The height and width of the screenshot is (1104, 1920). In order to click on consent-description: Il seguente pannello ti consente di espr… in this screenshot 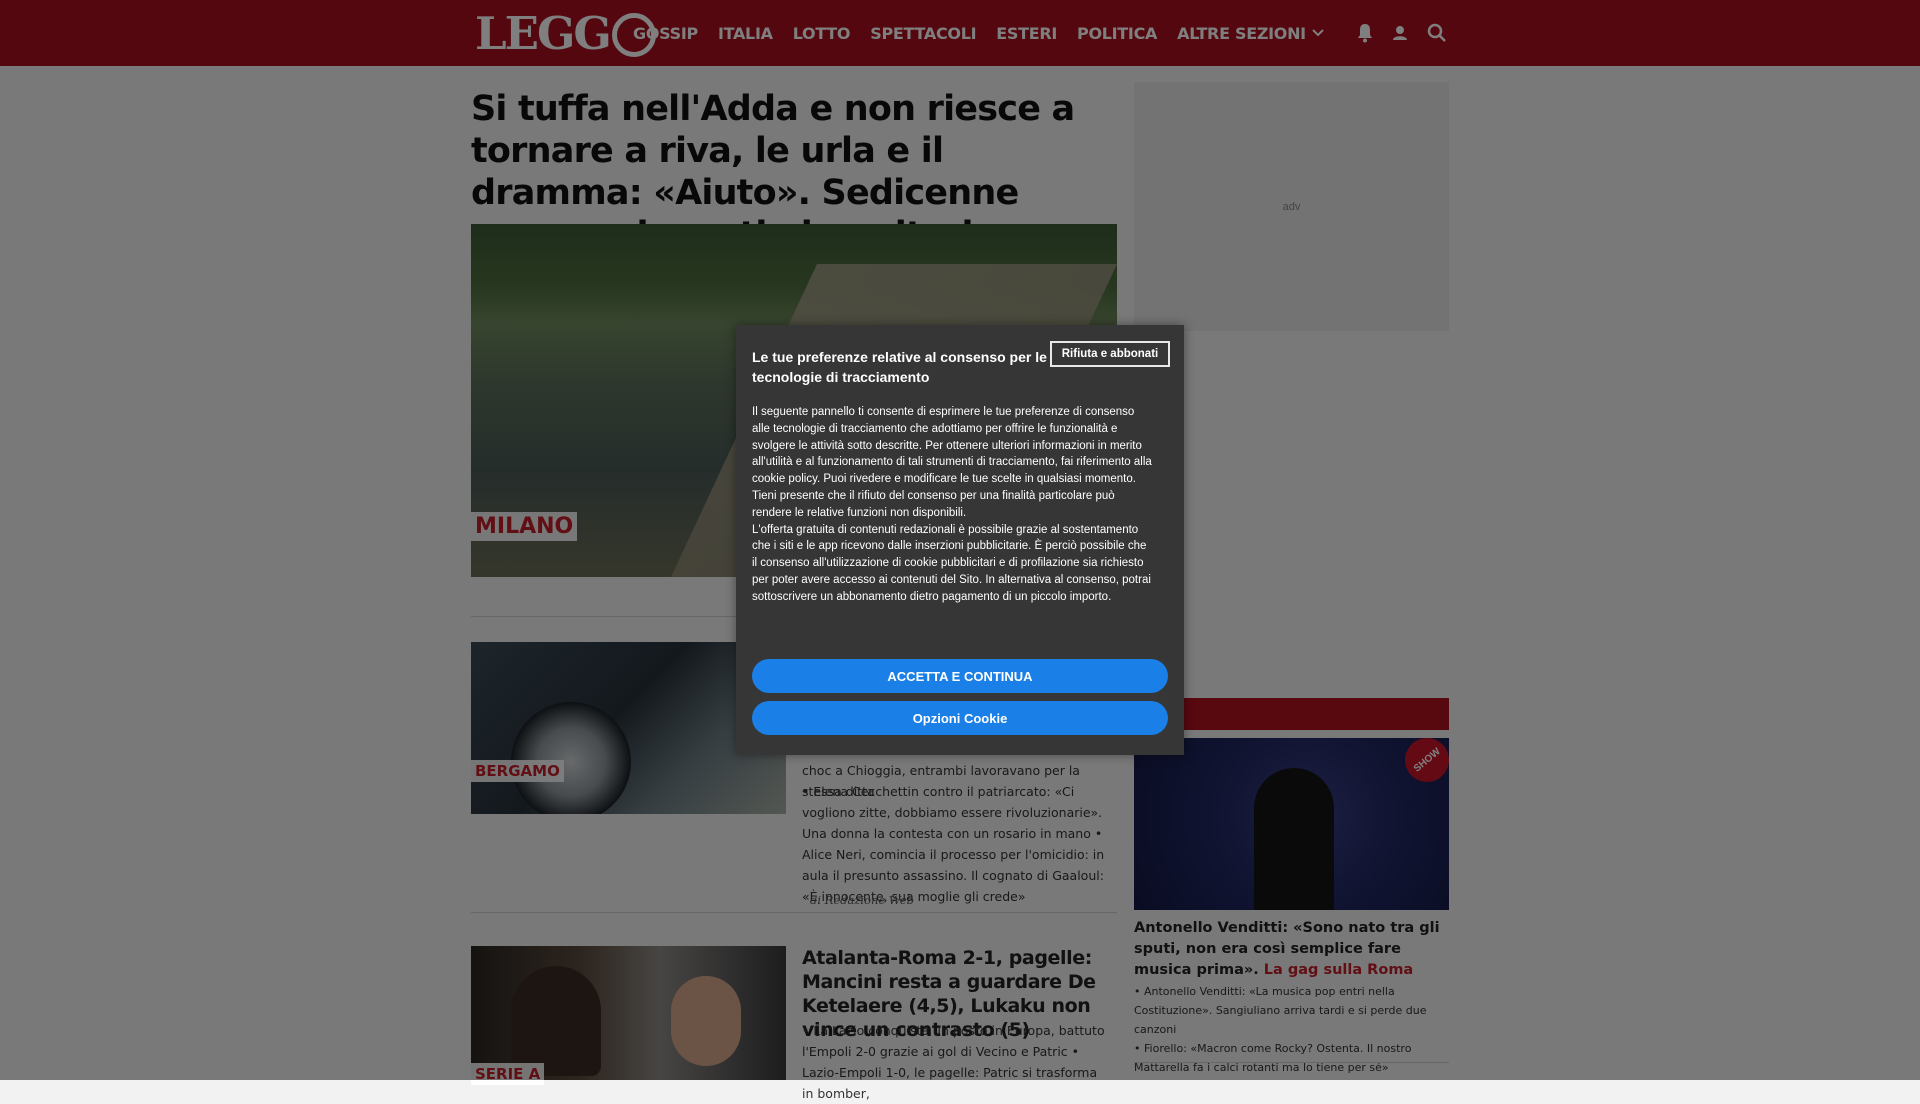, I will do `click(952, 505)`.